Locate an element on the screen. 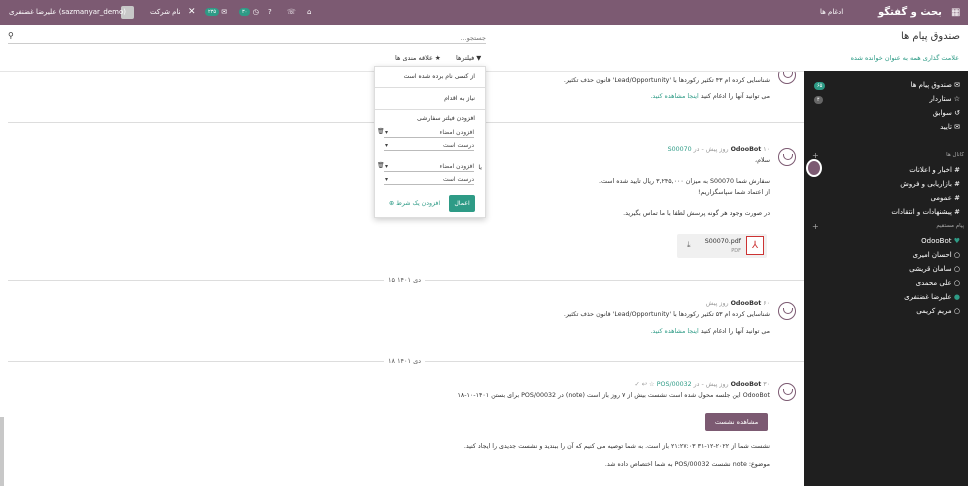  sidebar-item-label: علی محمدی is located at coordinates (933, 283).